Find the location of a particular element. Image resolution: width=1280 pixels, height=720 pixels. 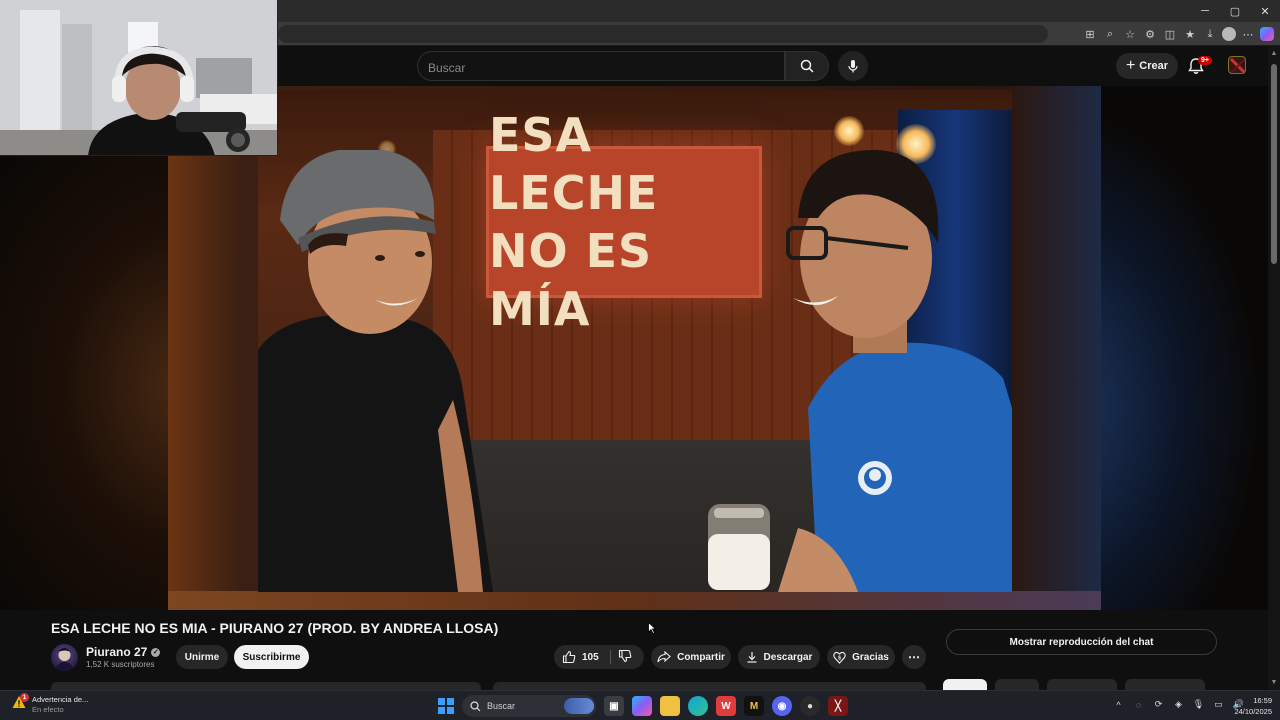

microphone-icon: 🎙 is located at coordinates (1198, 704).